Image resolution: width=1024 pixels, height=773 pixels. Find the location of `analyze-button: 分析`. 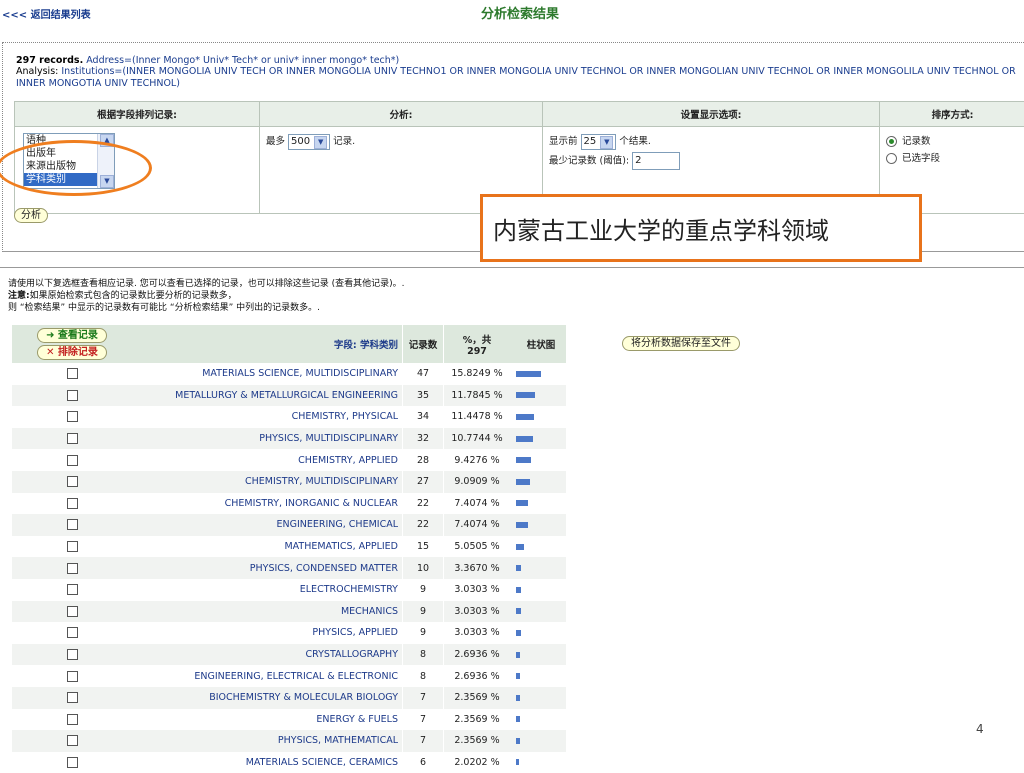

analyze-button: 分析 is located at coordinates (31, 215).